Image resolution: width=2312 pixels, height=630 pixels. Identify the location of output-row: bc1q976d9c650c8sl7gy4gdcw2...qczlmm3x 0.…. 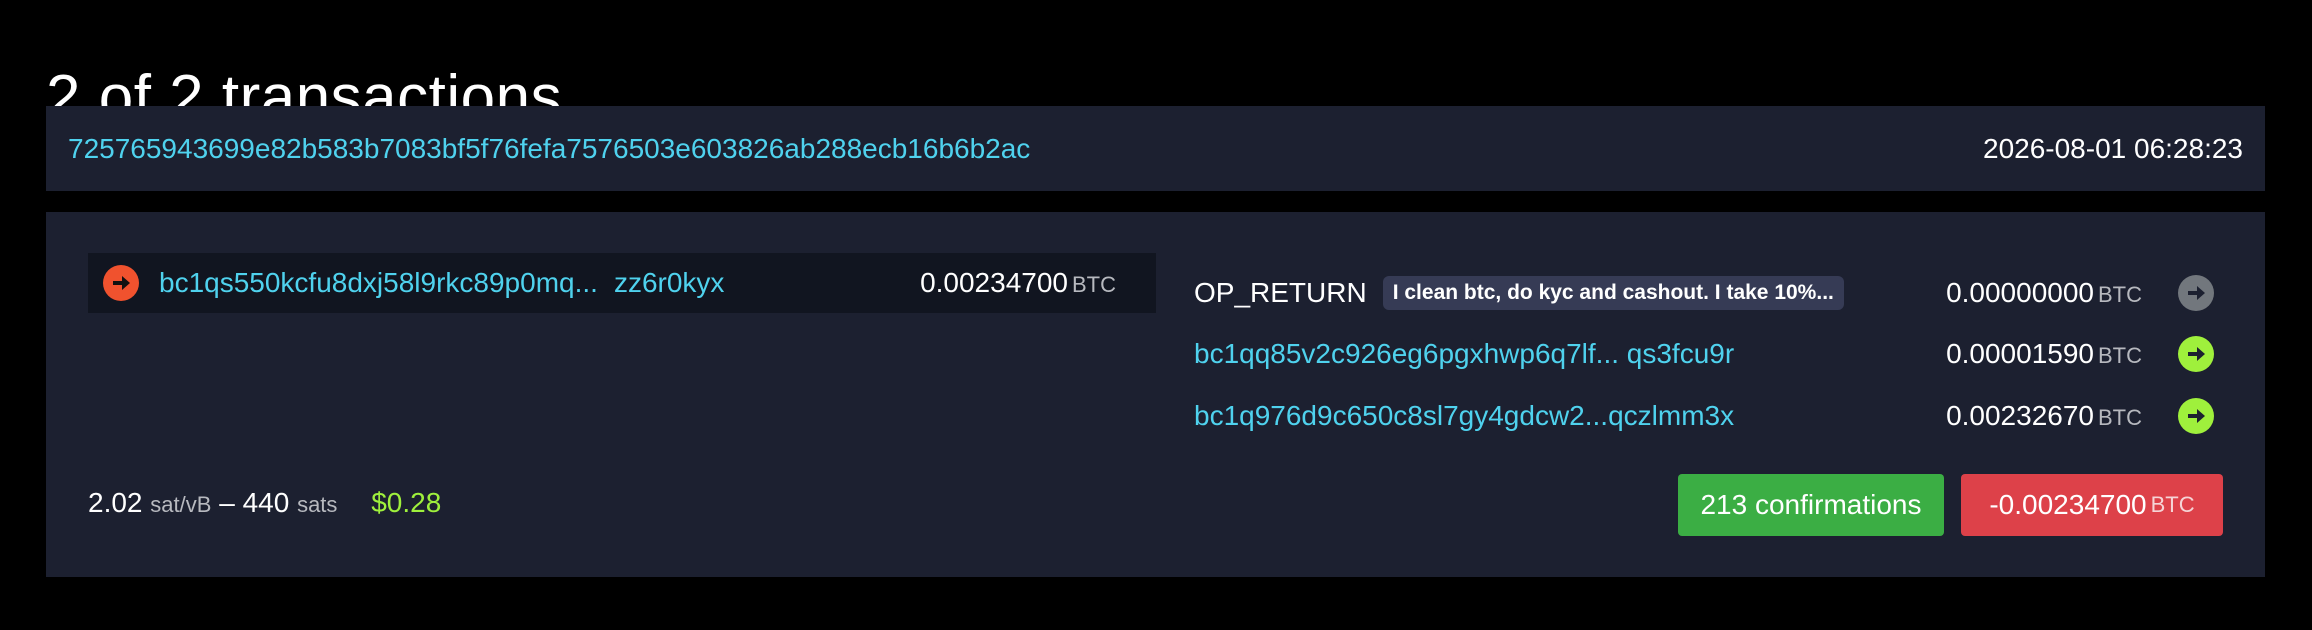
(1724, 416).